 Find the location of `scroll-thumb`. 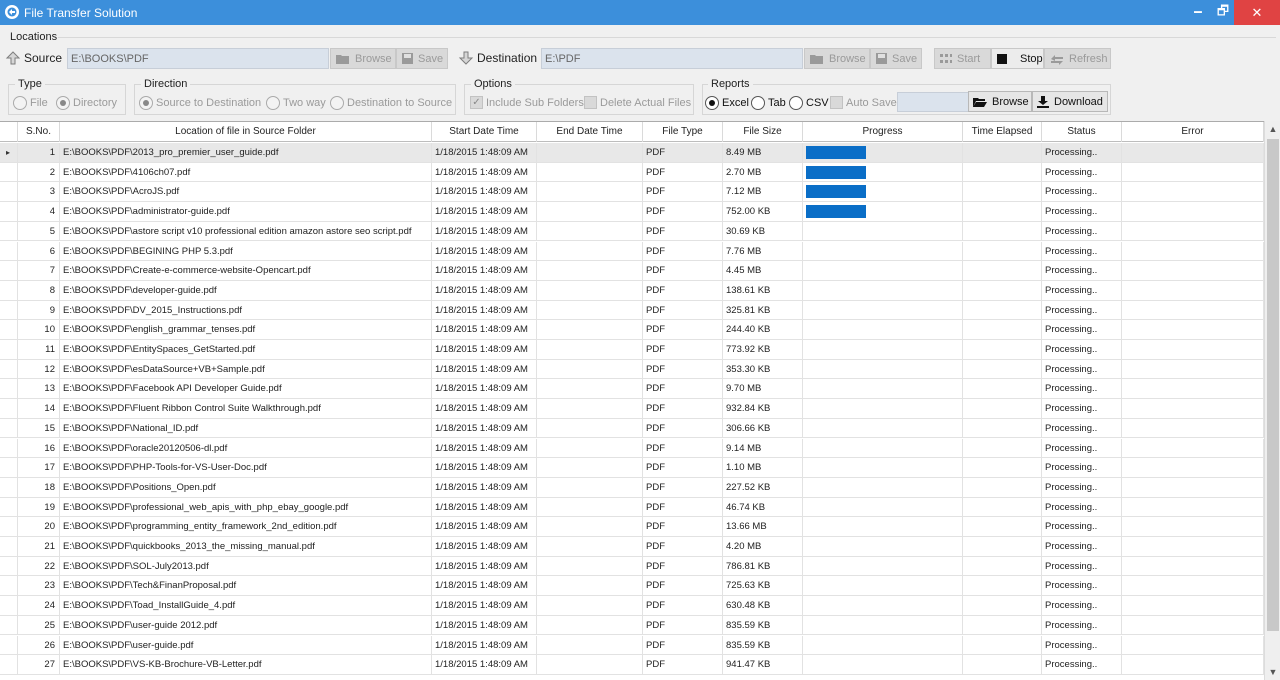

scroll-thumb is located at coordinates (1273, 385).